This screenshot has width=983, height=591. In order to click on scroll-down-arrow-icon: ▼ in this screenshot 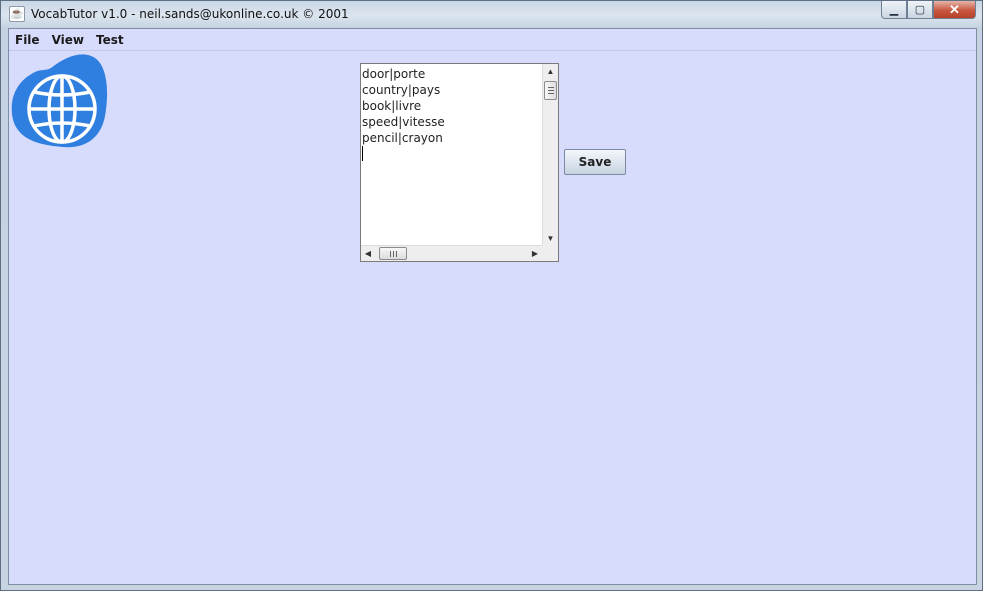, I will do `click(550, 238)`.